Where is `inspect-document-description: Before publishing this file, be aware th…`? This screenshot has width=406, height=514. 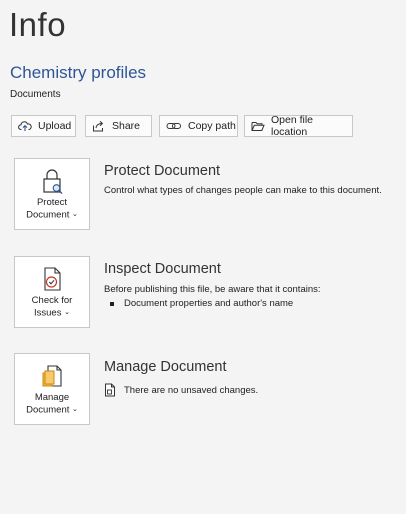 inspect-document-description: Before publishing this file, be aware th… is located at coordinates (212, 289).